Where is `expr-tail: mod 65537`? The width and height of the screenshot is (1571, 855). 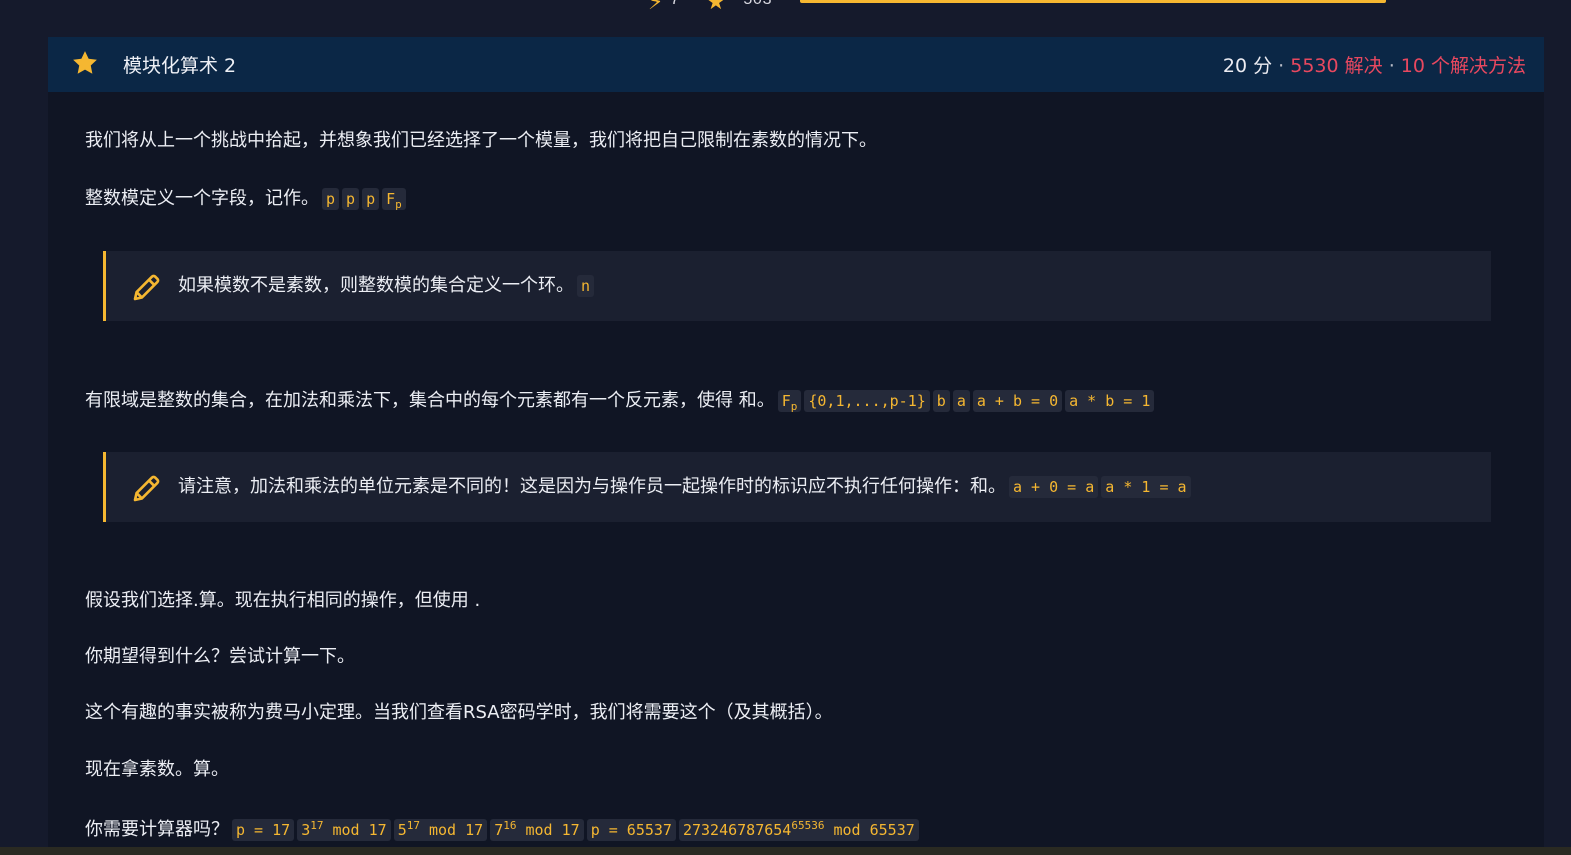
expr-tail: mod 65537 is located at coordinates (869, 830).